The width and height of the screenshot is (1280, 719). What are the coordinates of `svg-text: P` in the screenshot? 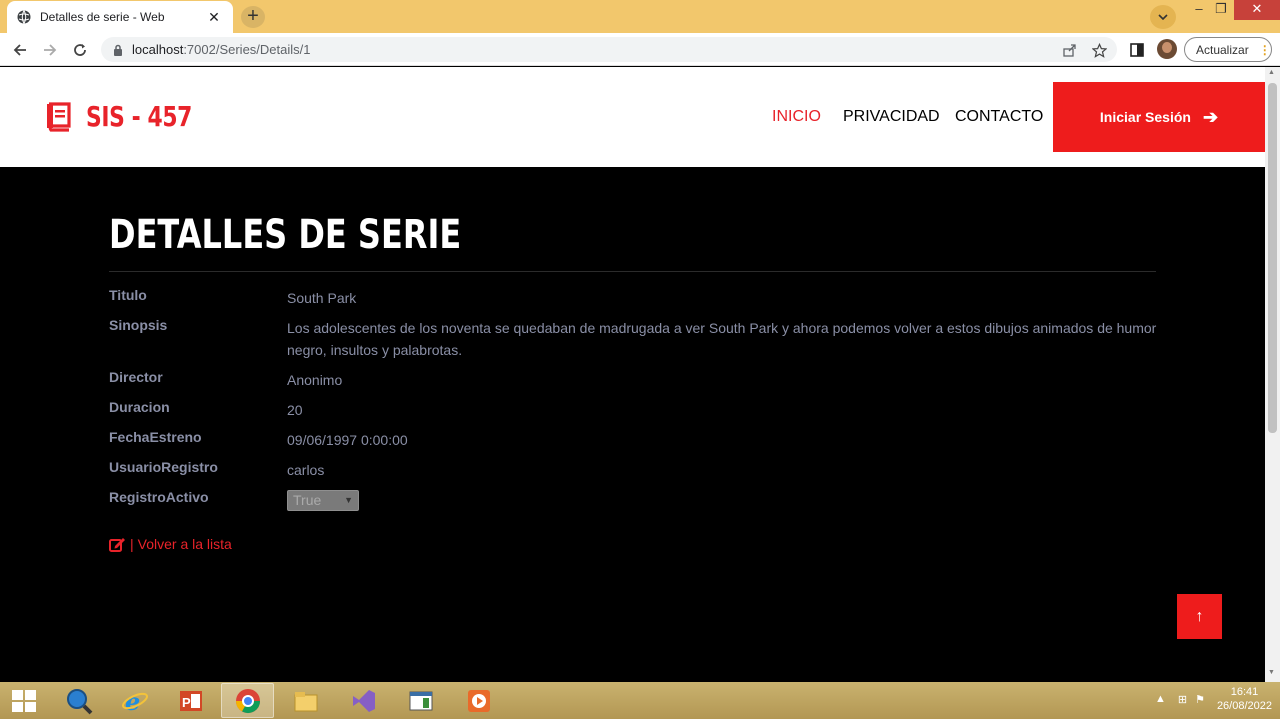 It's located at (186, 702).